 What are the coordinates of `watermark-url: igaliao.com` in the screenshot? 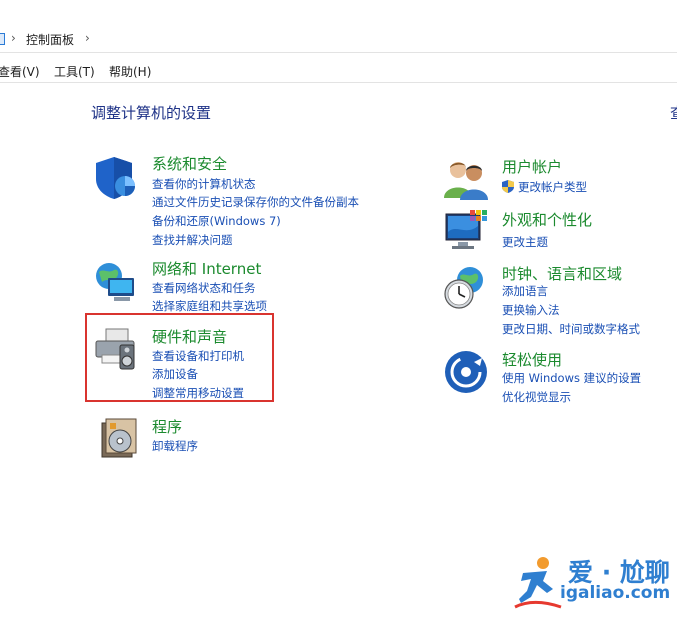 It's located at (615, 593).